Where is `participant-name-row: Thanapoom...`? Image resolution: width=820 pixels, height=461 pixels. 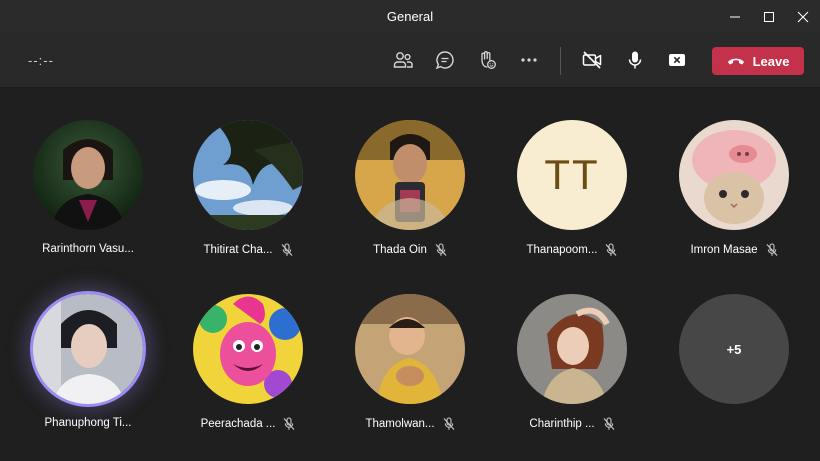 participant-name-row: Thanapoom... is located at coordinates (572, 250).